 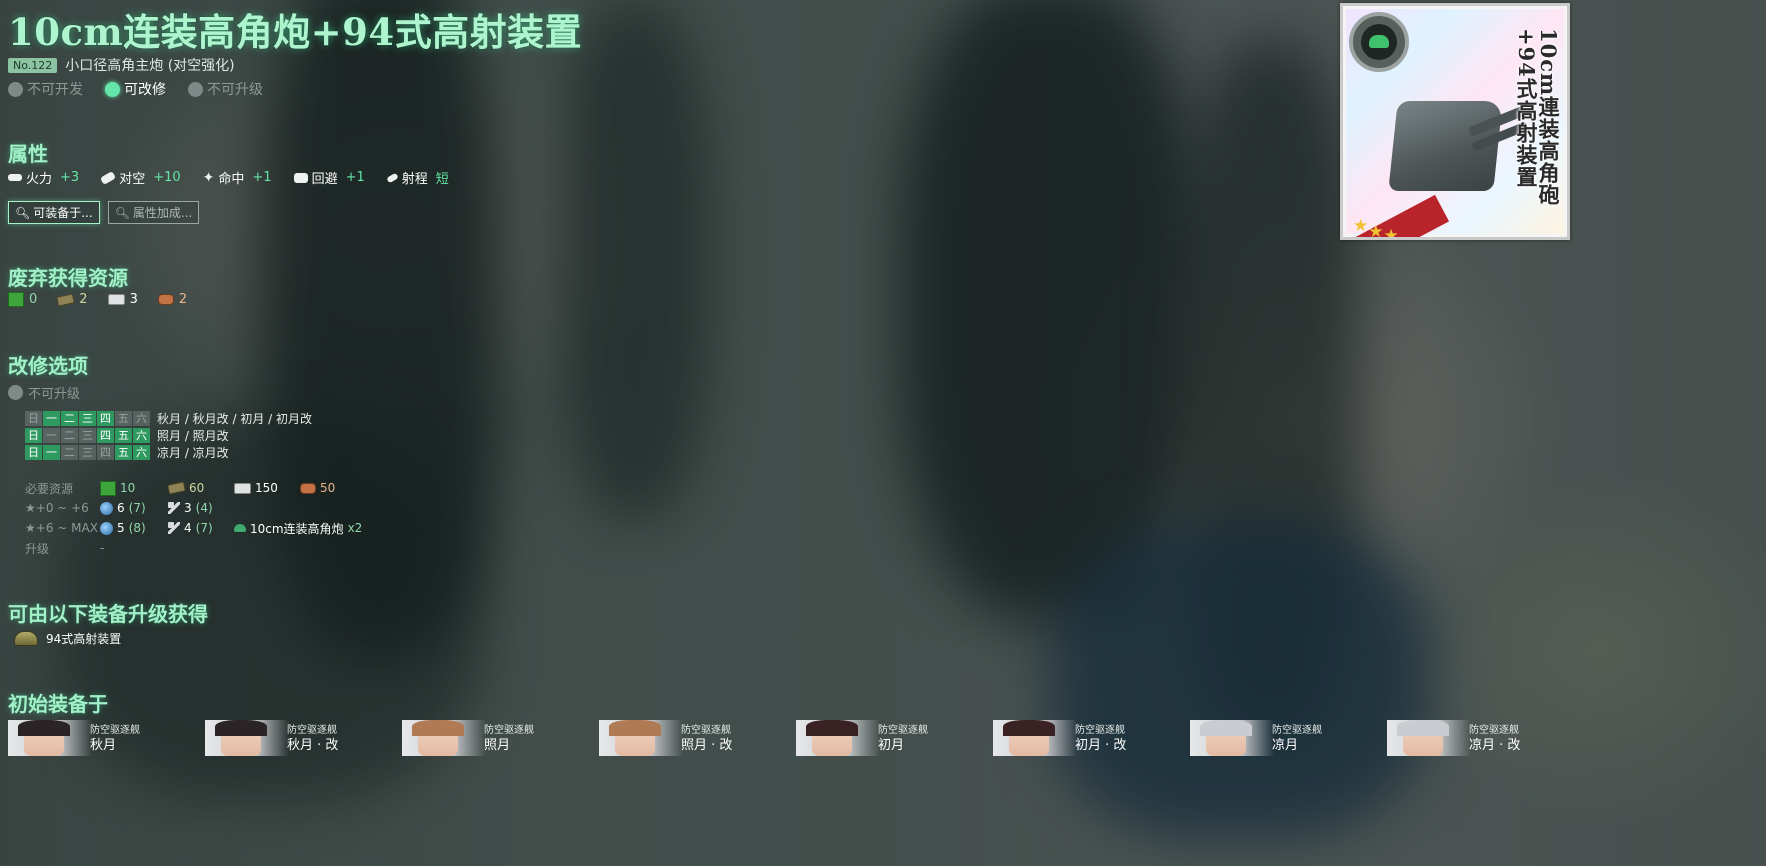 I want to click on ship-name: 秋月 · 改, so click(x=313, y=745).